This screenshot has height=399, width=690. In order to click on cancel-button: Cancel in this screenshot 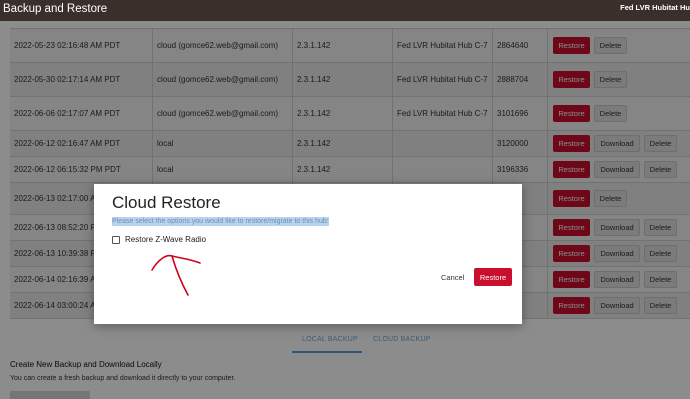, I will do `click(452, 277)`.